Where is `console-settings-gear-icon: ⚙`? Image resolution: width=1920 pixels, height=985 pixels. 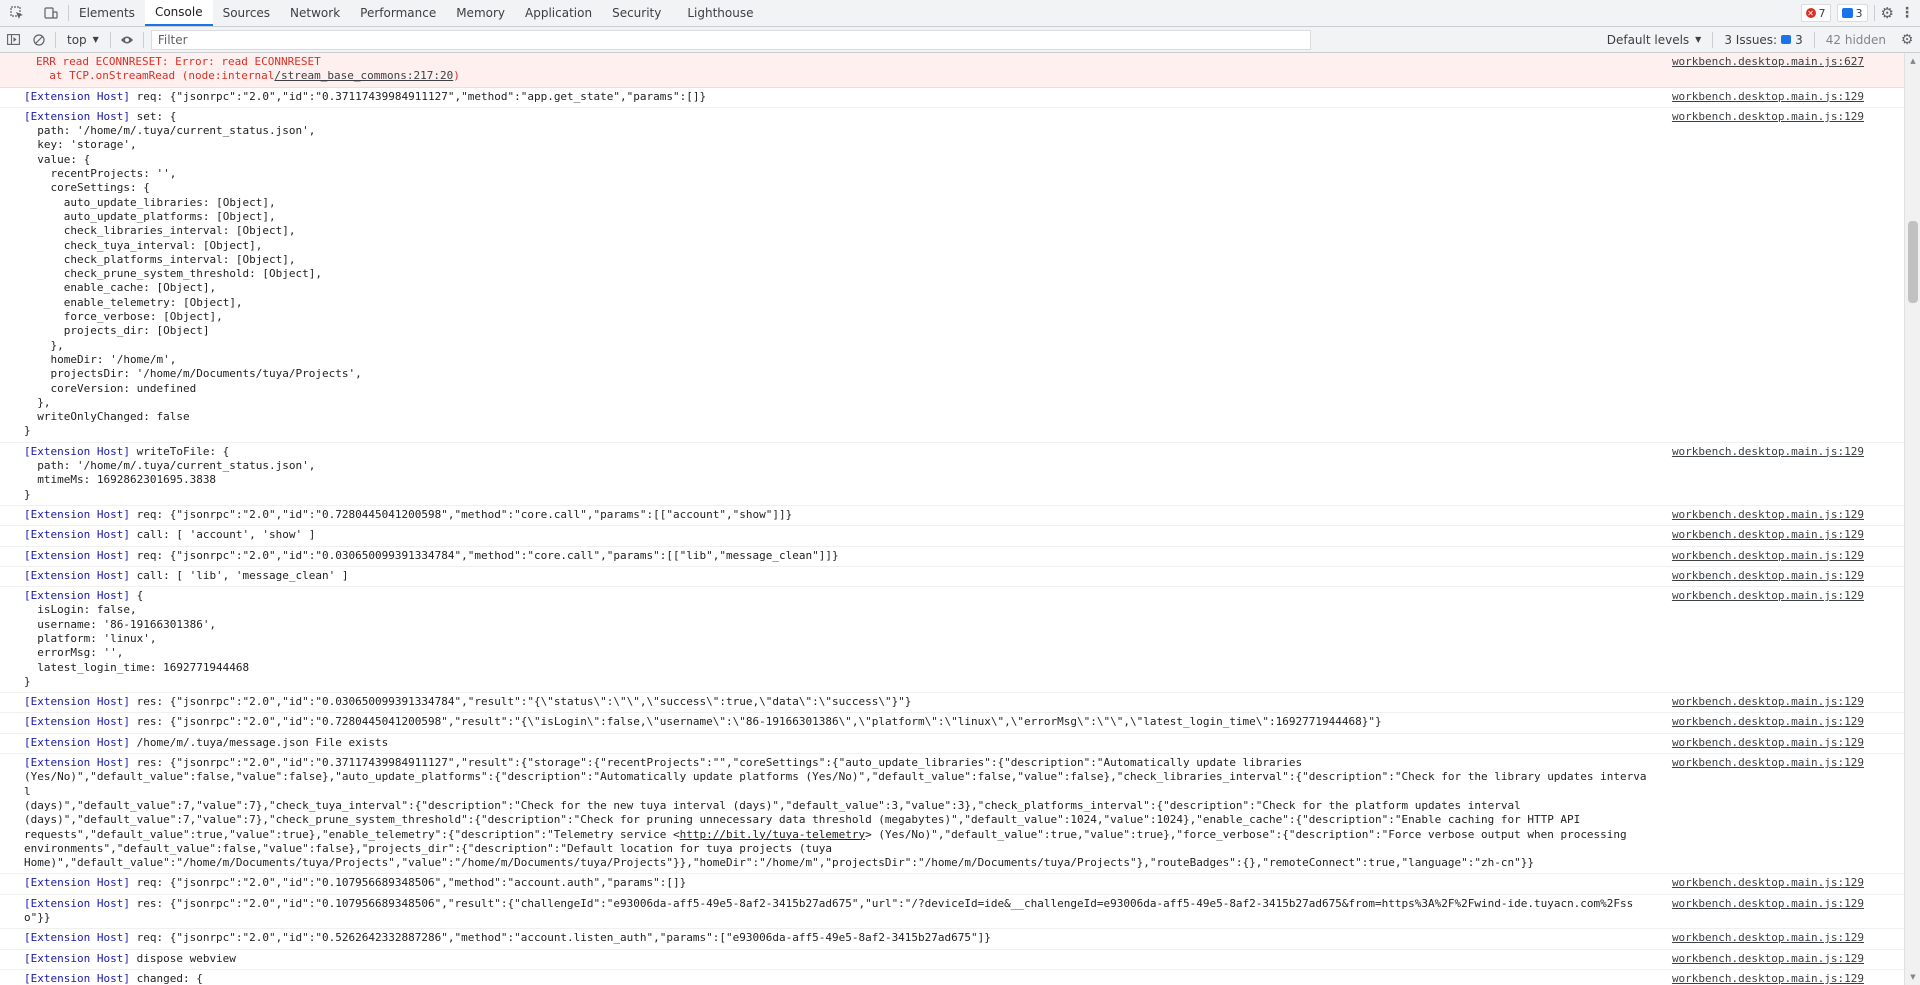 console-settings-gear-icon: ⚙ is located at coordinates (1907, 40).